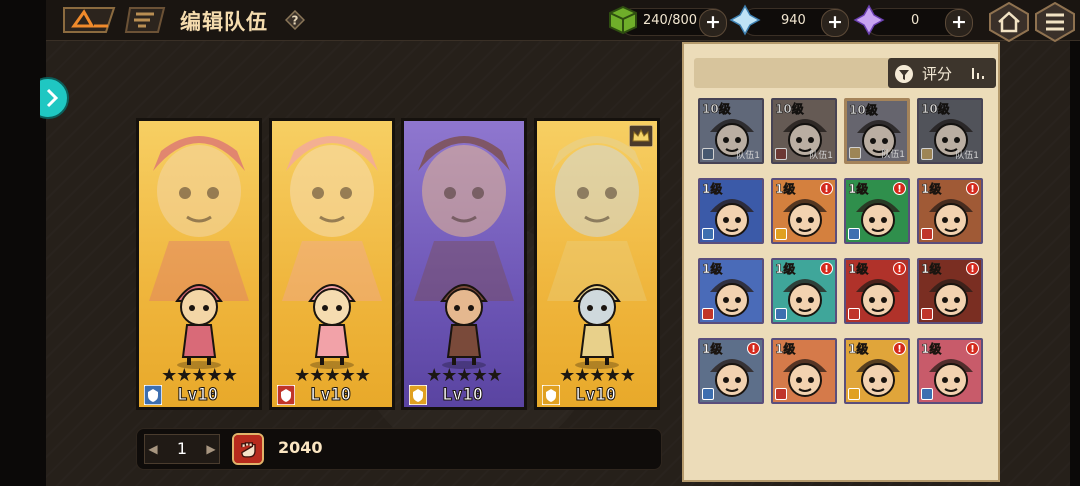 The image size is (1080, 486). I want to click on energy-value: 240/800, so click(670, 20).